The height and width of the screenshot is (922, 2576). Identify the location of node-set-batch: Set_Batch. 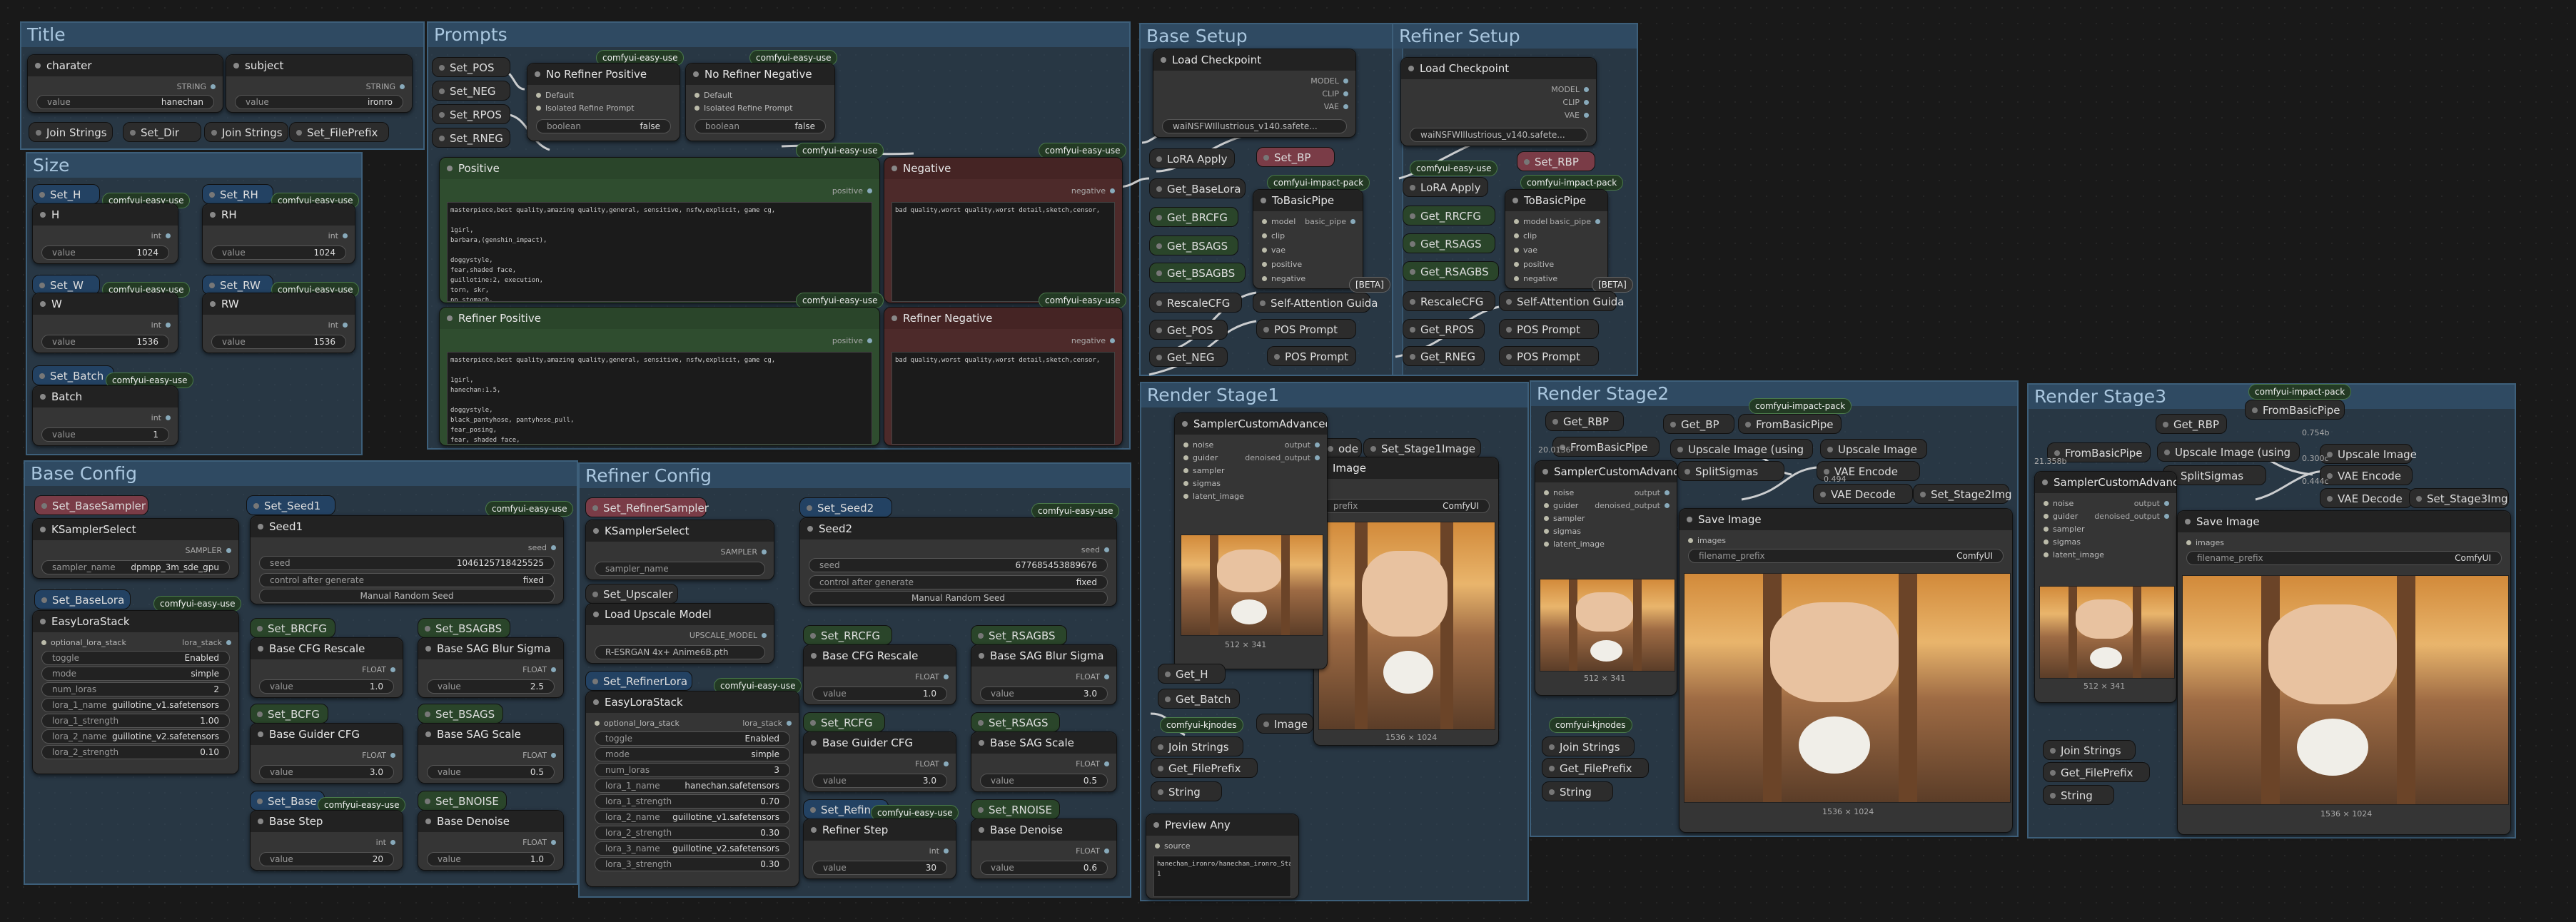
(73, 375).